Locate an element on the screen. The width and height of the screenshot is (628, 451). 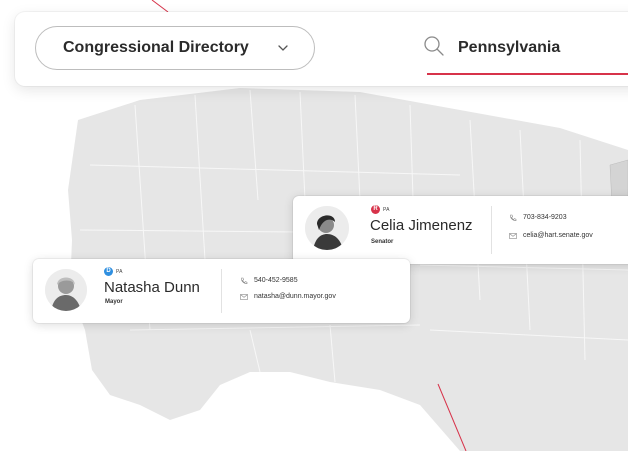
contact-name: Natasha Dunn is located at coordinates (152, 287).